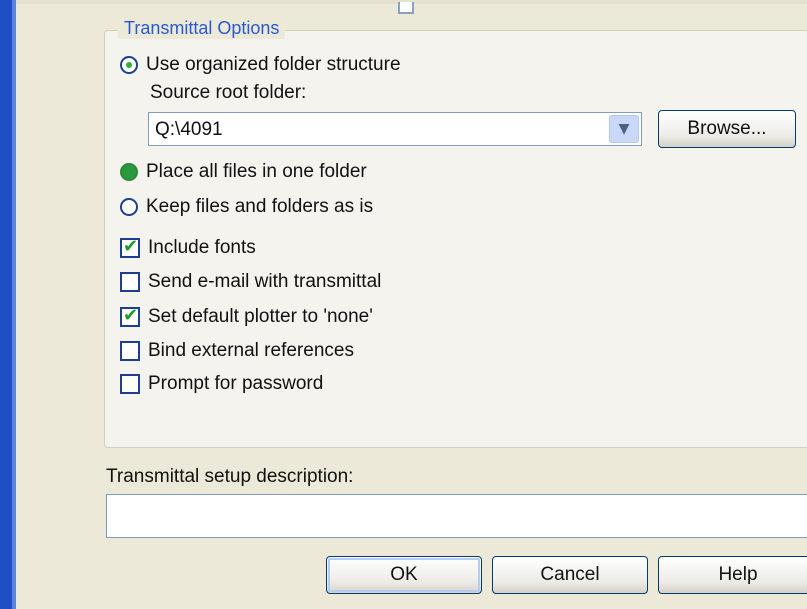 Image resolution: width=807 pixels, height=609 pixels. What do you see at coordinates (236, 383) in the screenshot?
I see `checkbox-label: Prompt for password` at bounding box center [236, 383].